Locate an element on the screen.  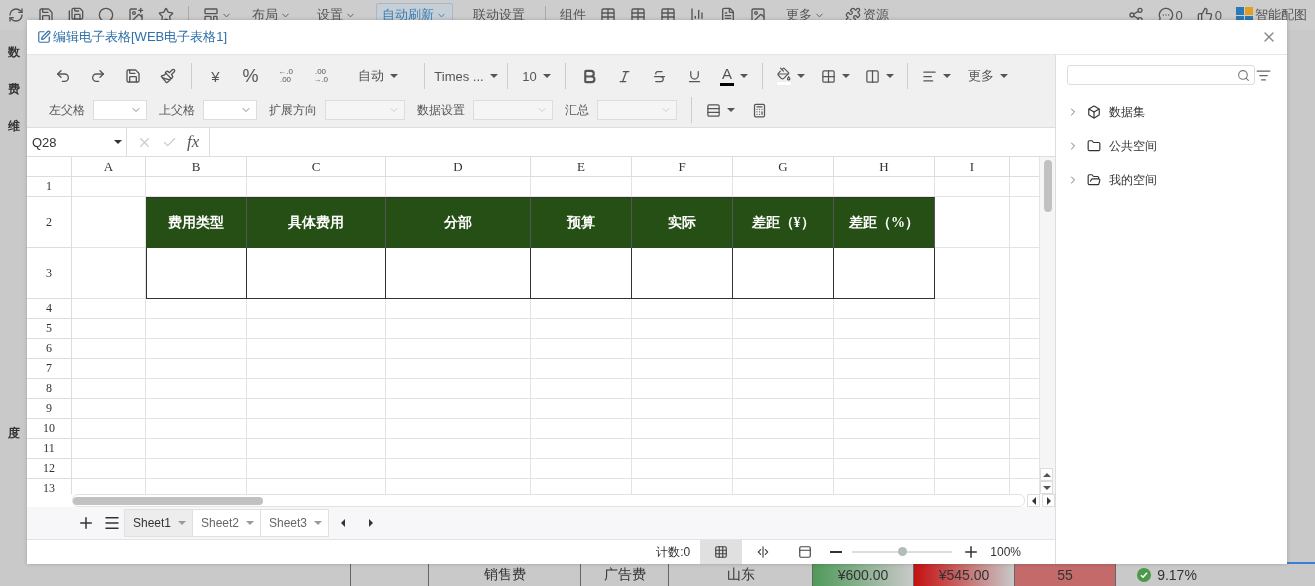
scrollbar-thumb is located at coordinates (168, 500).